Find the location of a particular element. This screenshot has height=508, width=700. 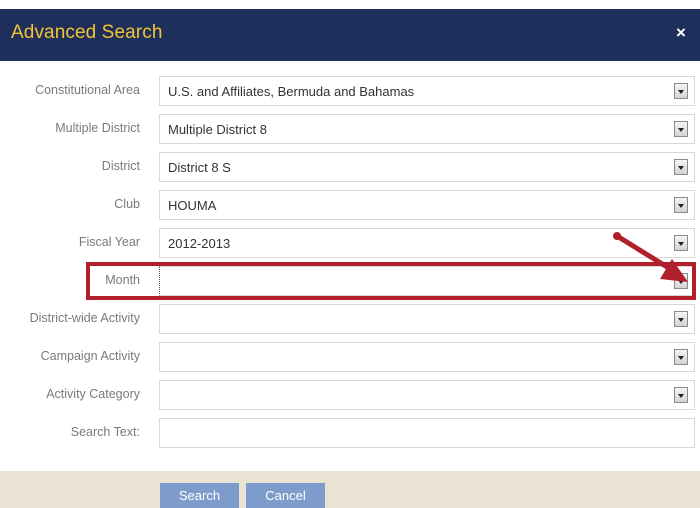

select-value: U.S. and Affiliates, Bermuda and Bahamas is located at coordinates (291, 91).